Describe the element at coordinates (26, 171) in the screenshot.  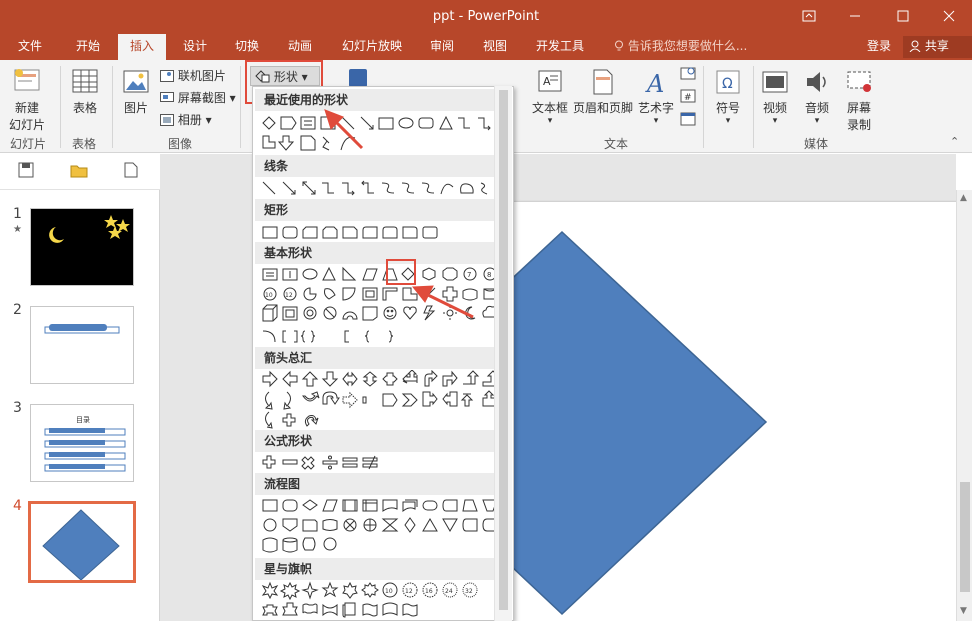
I see `save-icon` at that location.